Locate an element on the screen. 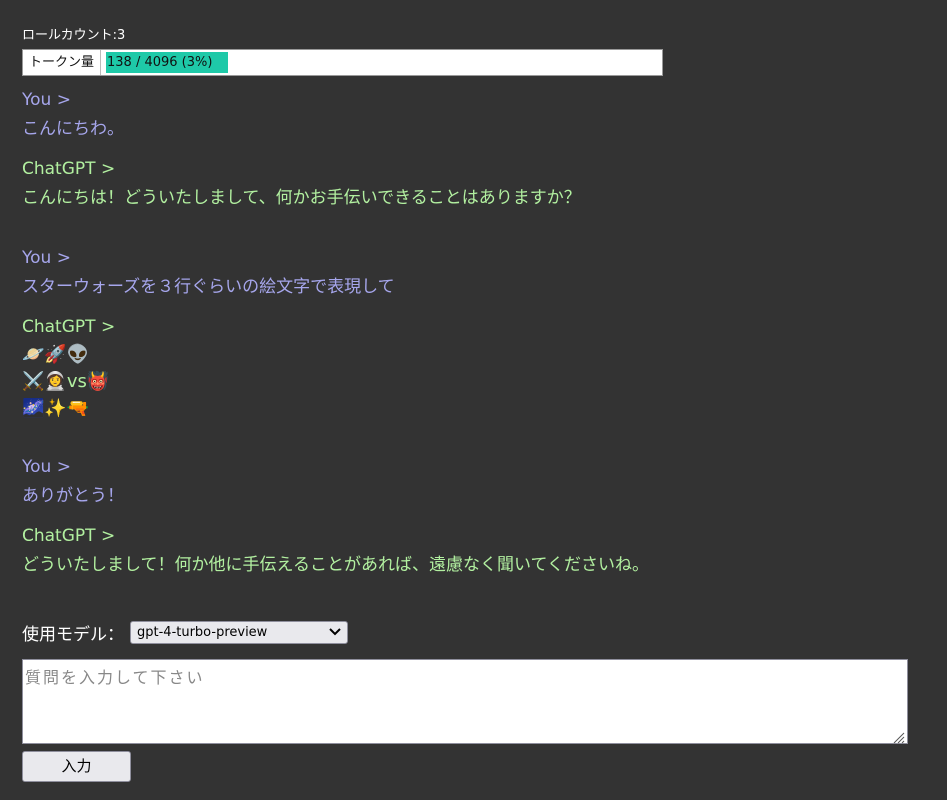  model-row: 使用モデル： gpt-4-turbo-preview is located at coordinates (185, 632).